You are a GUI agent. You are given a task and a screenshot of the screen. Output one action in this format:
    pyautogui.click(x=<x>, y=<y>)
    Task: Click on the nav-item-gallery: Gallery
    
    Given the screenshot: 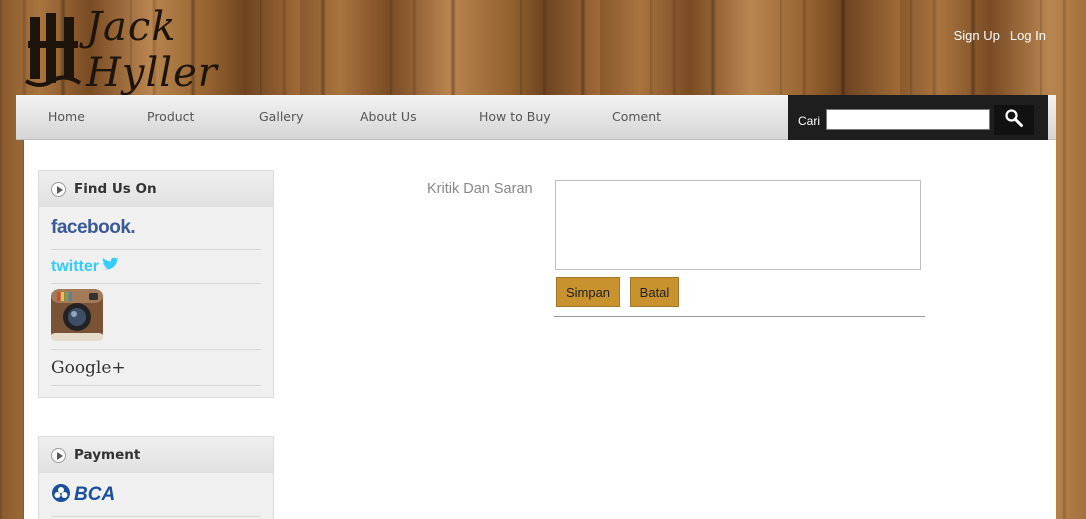 What is the action you would take?
    pyautogui.click(x=281, y=116)
    